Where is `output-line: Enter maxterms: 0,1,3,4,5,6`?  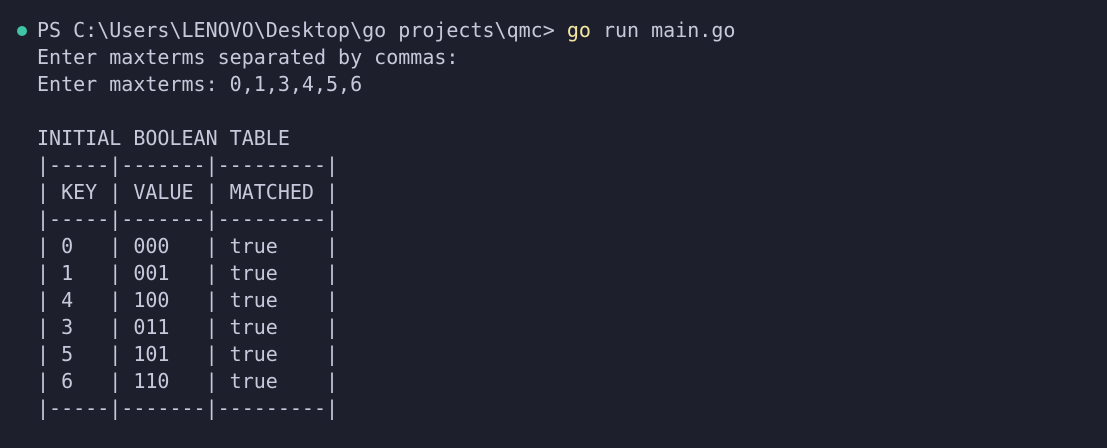 output-line: Enter maxterms: 0,1,3,4,5,6 is located at coordinates (200, 84).